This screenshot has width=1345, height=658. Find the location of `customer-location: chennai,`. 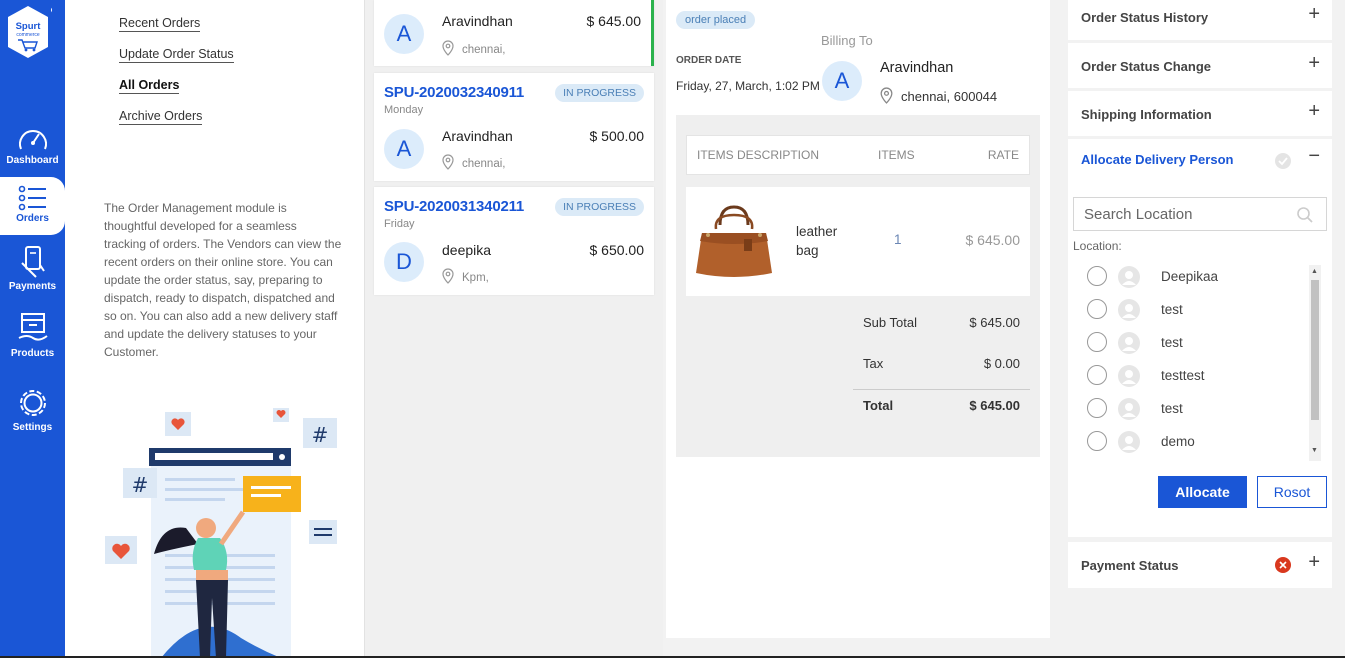

customer-location: chennai, is located at coordinates (473, 162).